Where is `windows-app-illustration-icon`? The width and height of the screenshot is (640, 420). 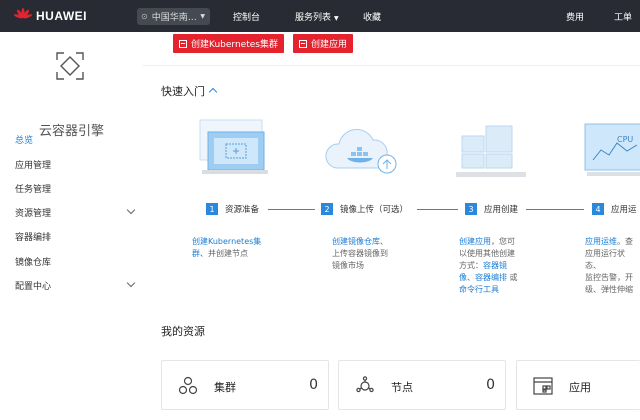
windows-app-illustration-icon is located at coordinates (491, 151).